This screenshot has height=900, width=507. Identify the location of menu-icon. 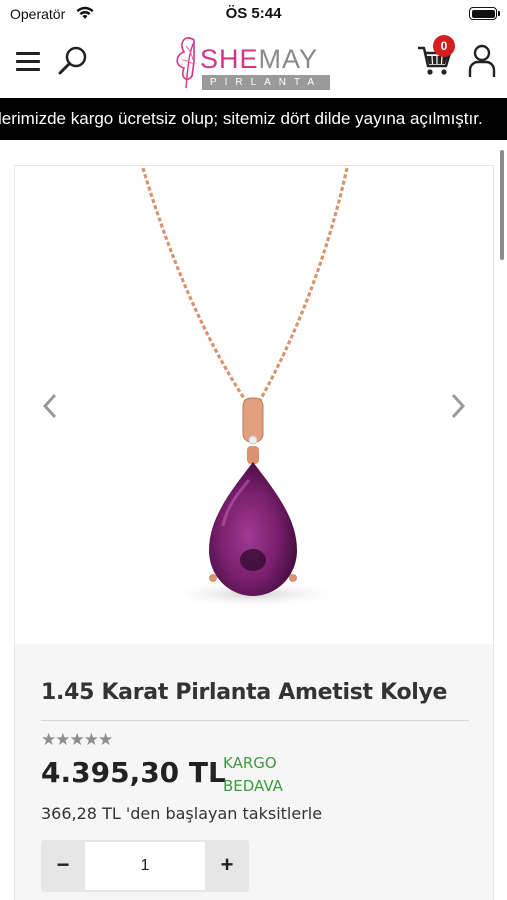
(28, 62).